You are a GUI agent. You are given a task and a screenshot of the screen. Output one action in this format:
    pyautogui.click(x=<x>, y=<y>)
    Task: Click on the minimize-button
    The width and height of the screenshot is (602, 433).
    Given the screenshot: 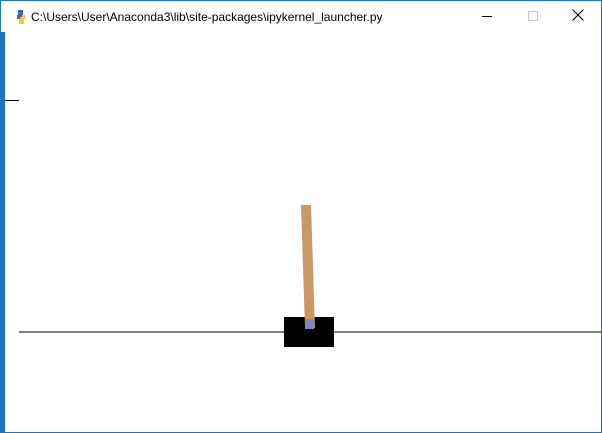 What is the action you would take?
    pyautogui.click(x=487, y=16)
    